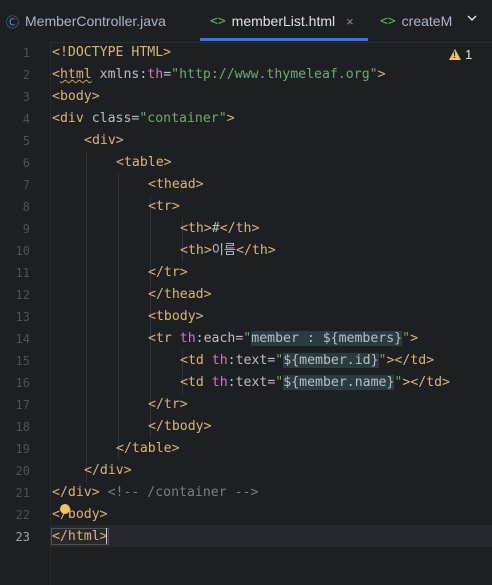 The image size is (492, 585). What do you see at coordinates (13, 22) in the screenshot?
I see `java-class-icon: Ⓒ` at bounding box center [13, 22].